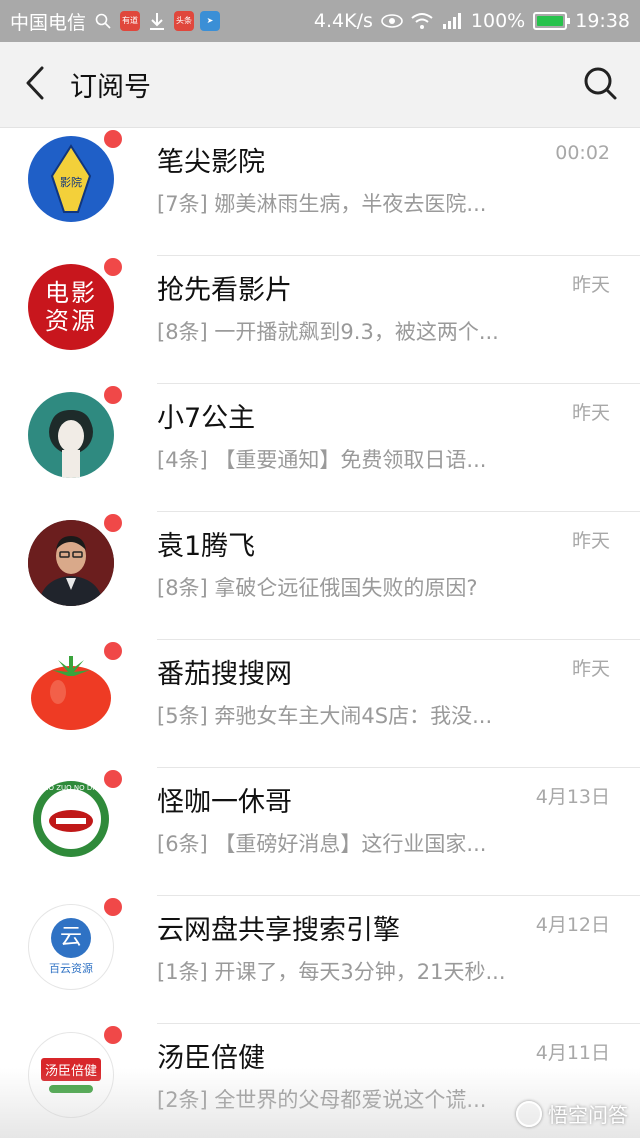 The width and height of the screenshot is (640, 1138). I want to click on account-name: 小7公主, so click(206, 418).